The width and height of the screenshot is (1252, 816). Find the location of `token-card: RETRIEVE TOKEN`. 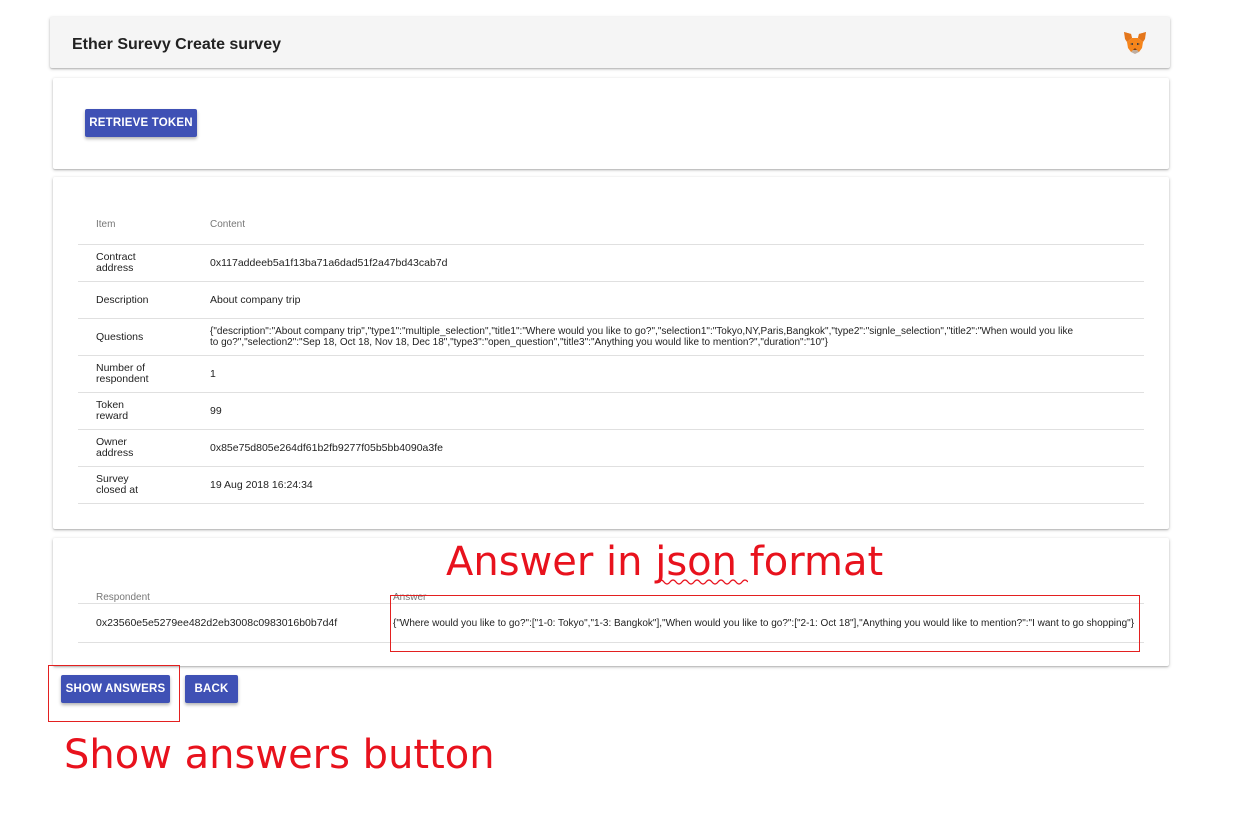

token-card: RETRIEVE TOKEN is located at coordinates (611, 123).